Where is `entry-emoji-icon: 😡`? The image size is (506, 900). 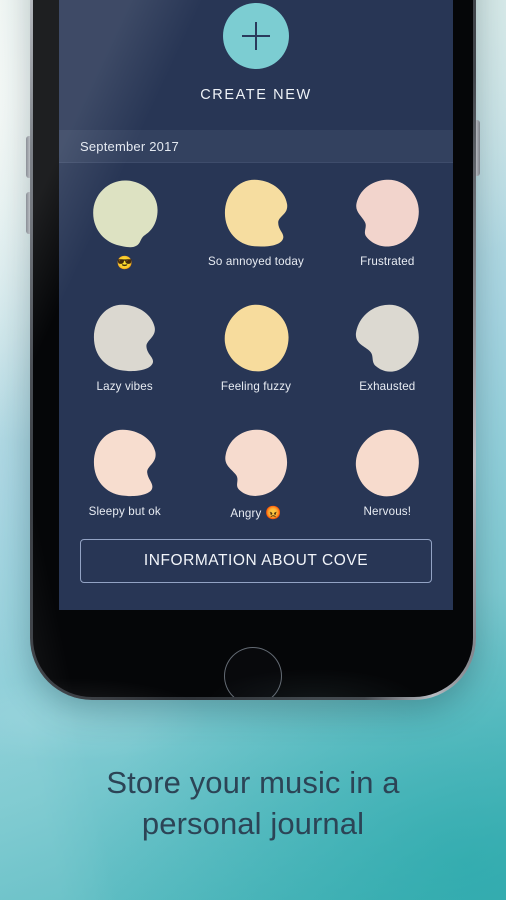
entry-emoji-icon: 😡 is located at coordinates (271, 512).